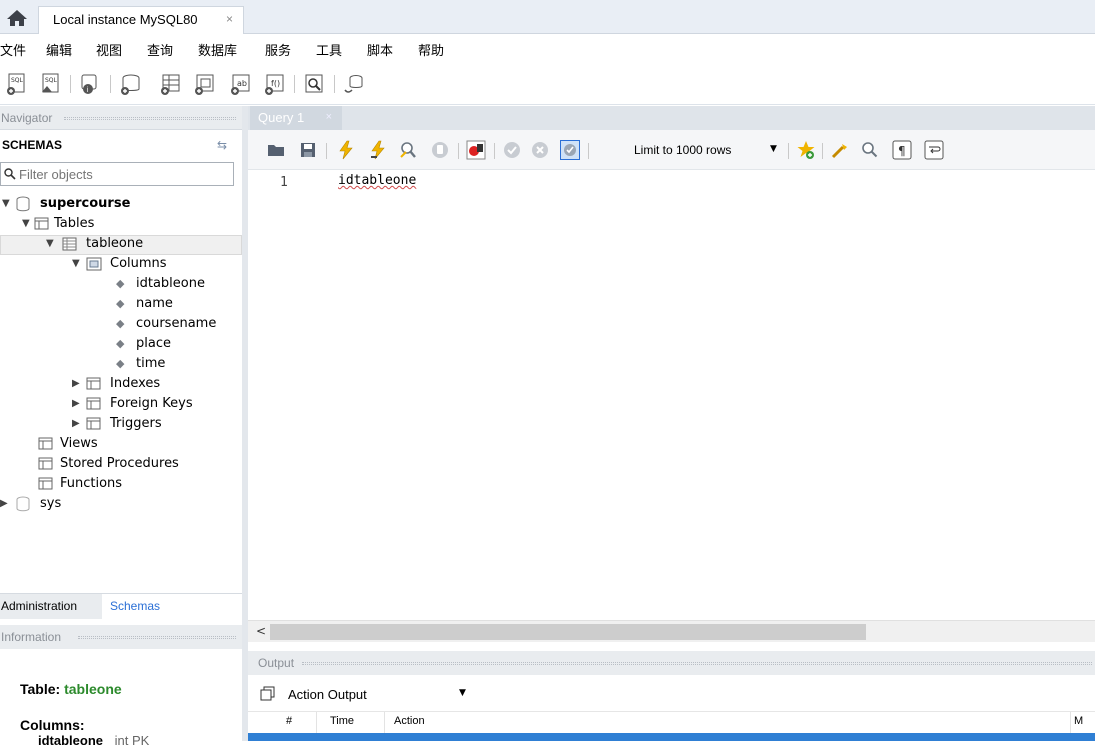  What do you see at coordinates (90, 84) in the screenshot?
I see `inspector-icon: i` at bounding box center [90, 84].